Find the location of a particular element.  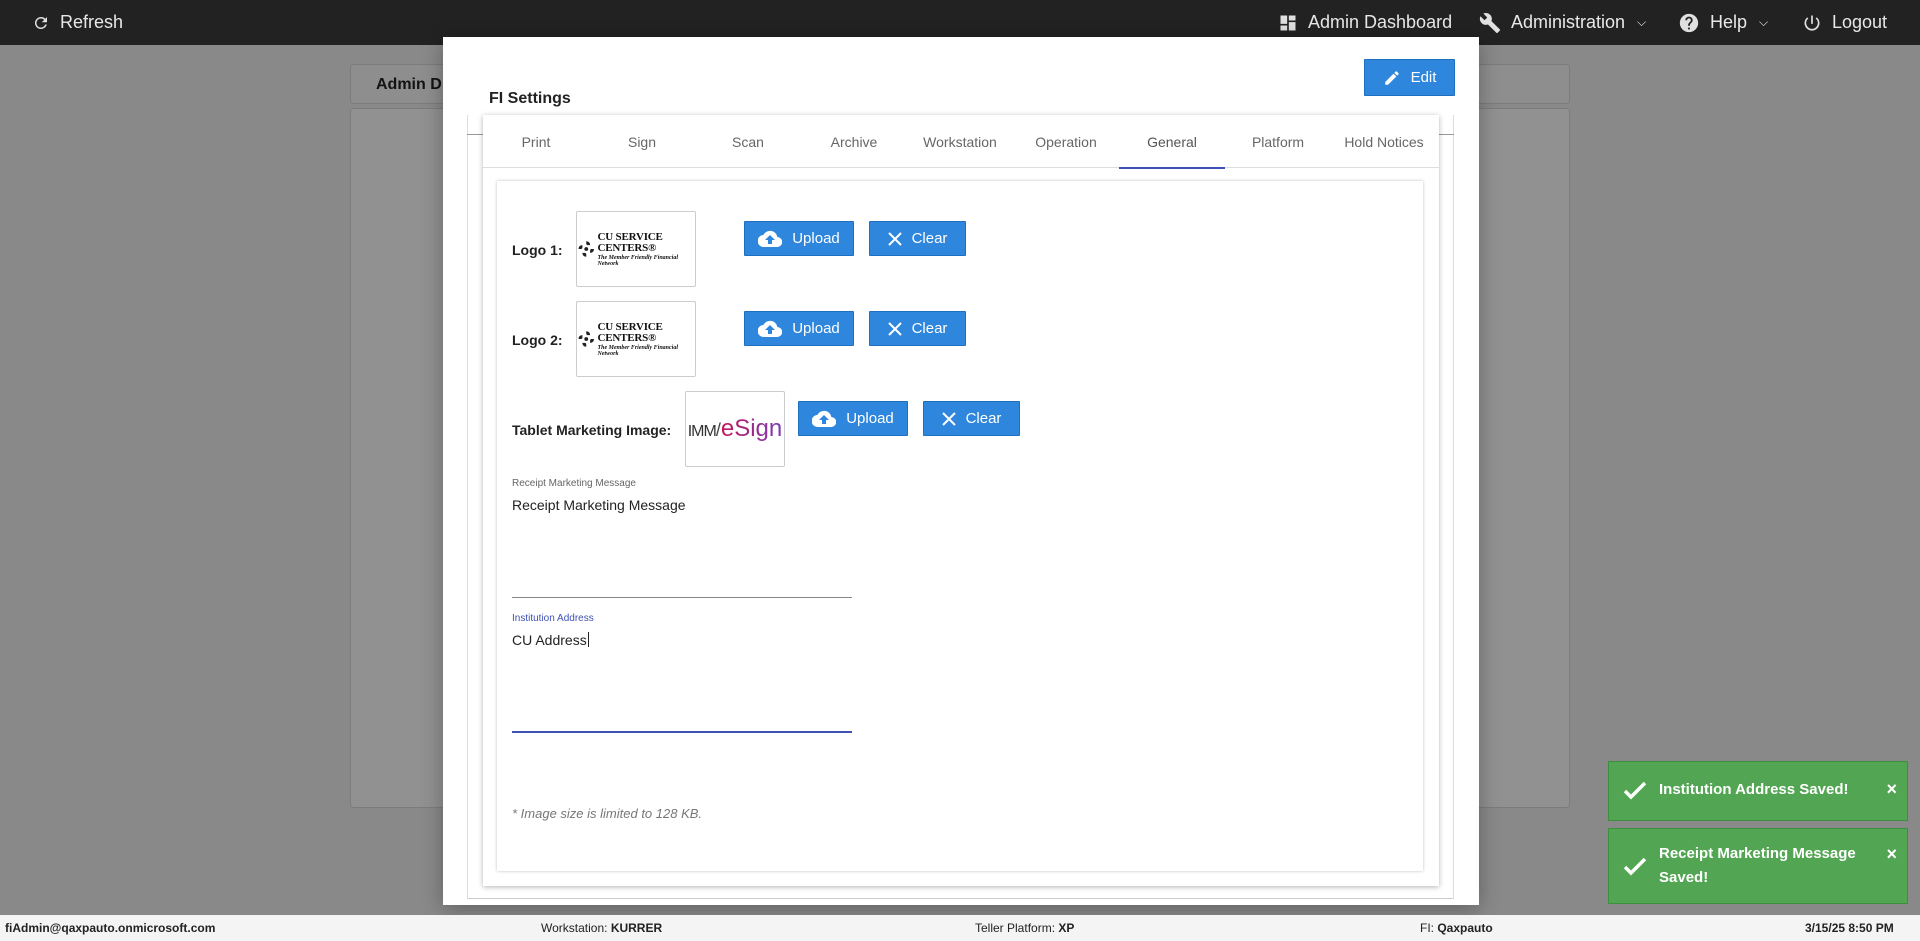

receipt-marketing-underline is located at coordinates (682, 597).